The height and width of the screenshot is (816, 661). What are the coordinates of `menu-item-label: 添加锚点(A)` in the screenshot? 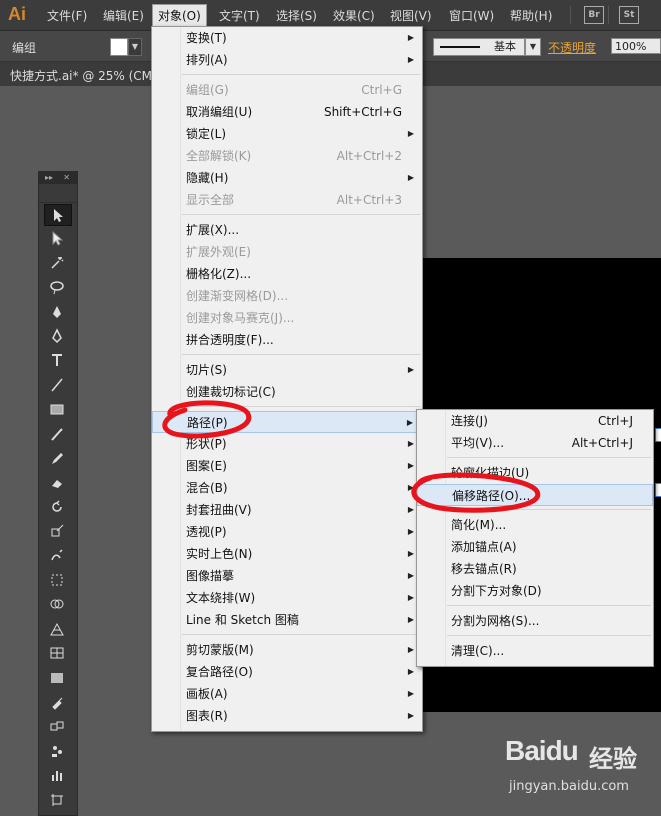 It's located at (484, 547).